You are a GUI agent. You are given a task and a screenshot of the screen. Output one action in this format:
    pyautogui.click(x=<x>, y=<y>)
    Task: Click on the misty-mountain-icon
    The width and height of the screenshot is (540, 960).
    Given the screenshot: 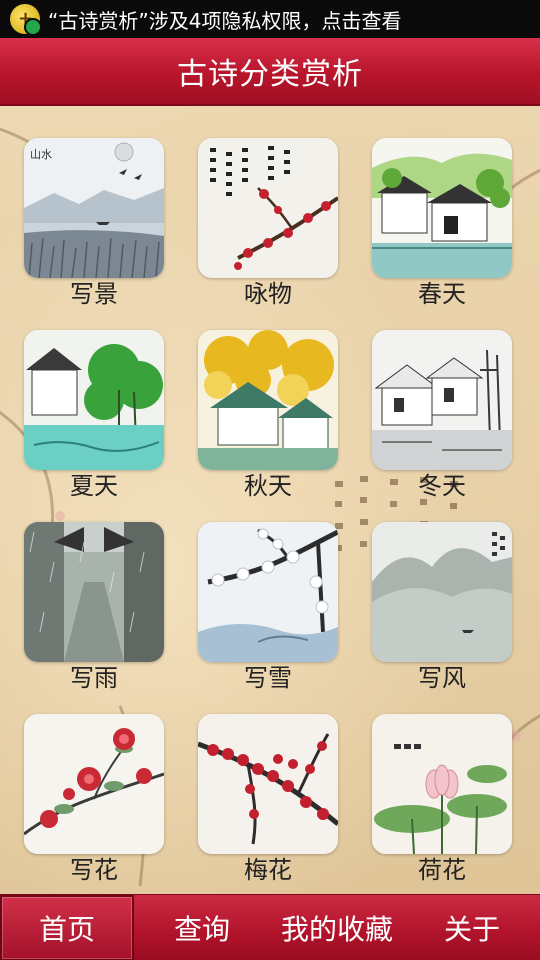 What is the action you would take?
    pyautogui.click(x=442, y=592)
    